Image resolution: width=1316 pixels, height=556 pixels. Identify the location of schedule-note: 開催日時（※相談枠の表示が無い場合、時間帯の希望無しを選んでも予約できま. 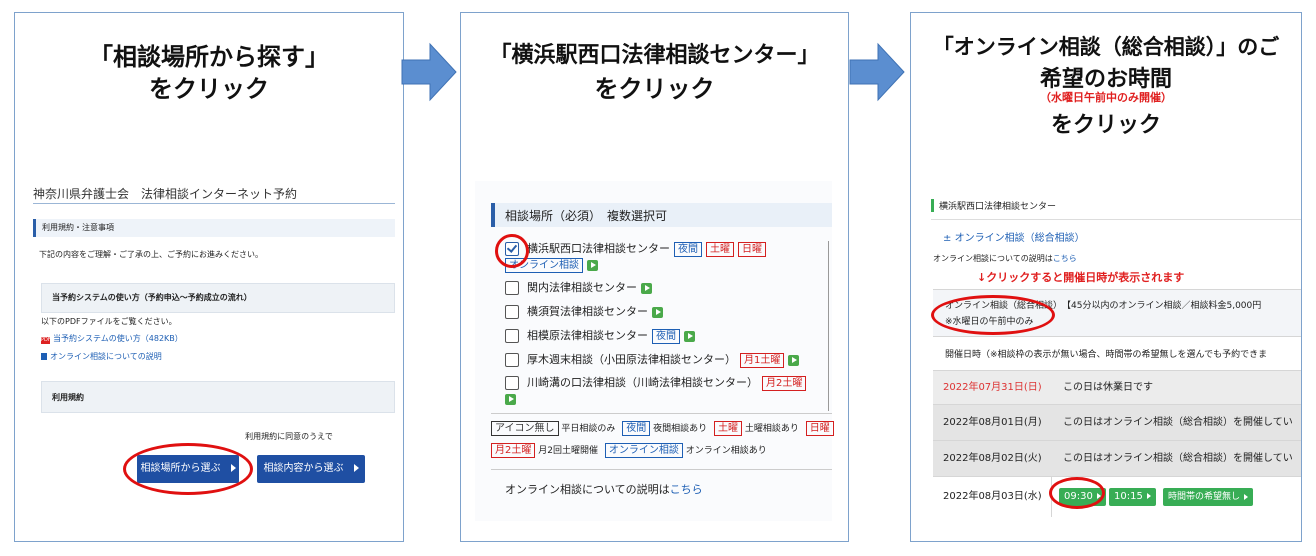
(1106, 355).